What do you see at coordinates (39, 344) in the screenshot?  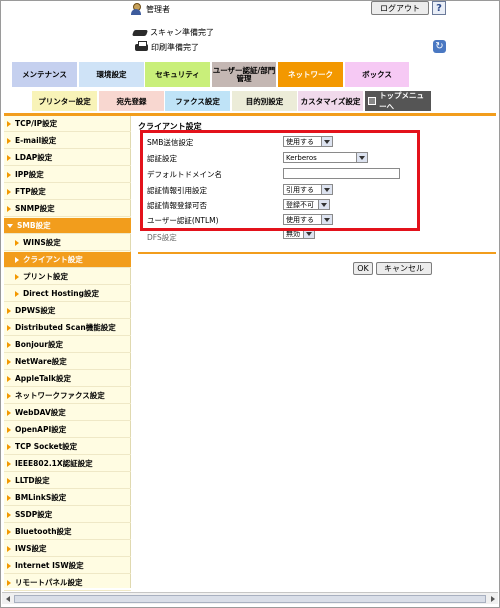 I see `sidebar-item-label: Bonjour設定` at bounding box center [39, 344].